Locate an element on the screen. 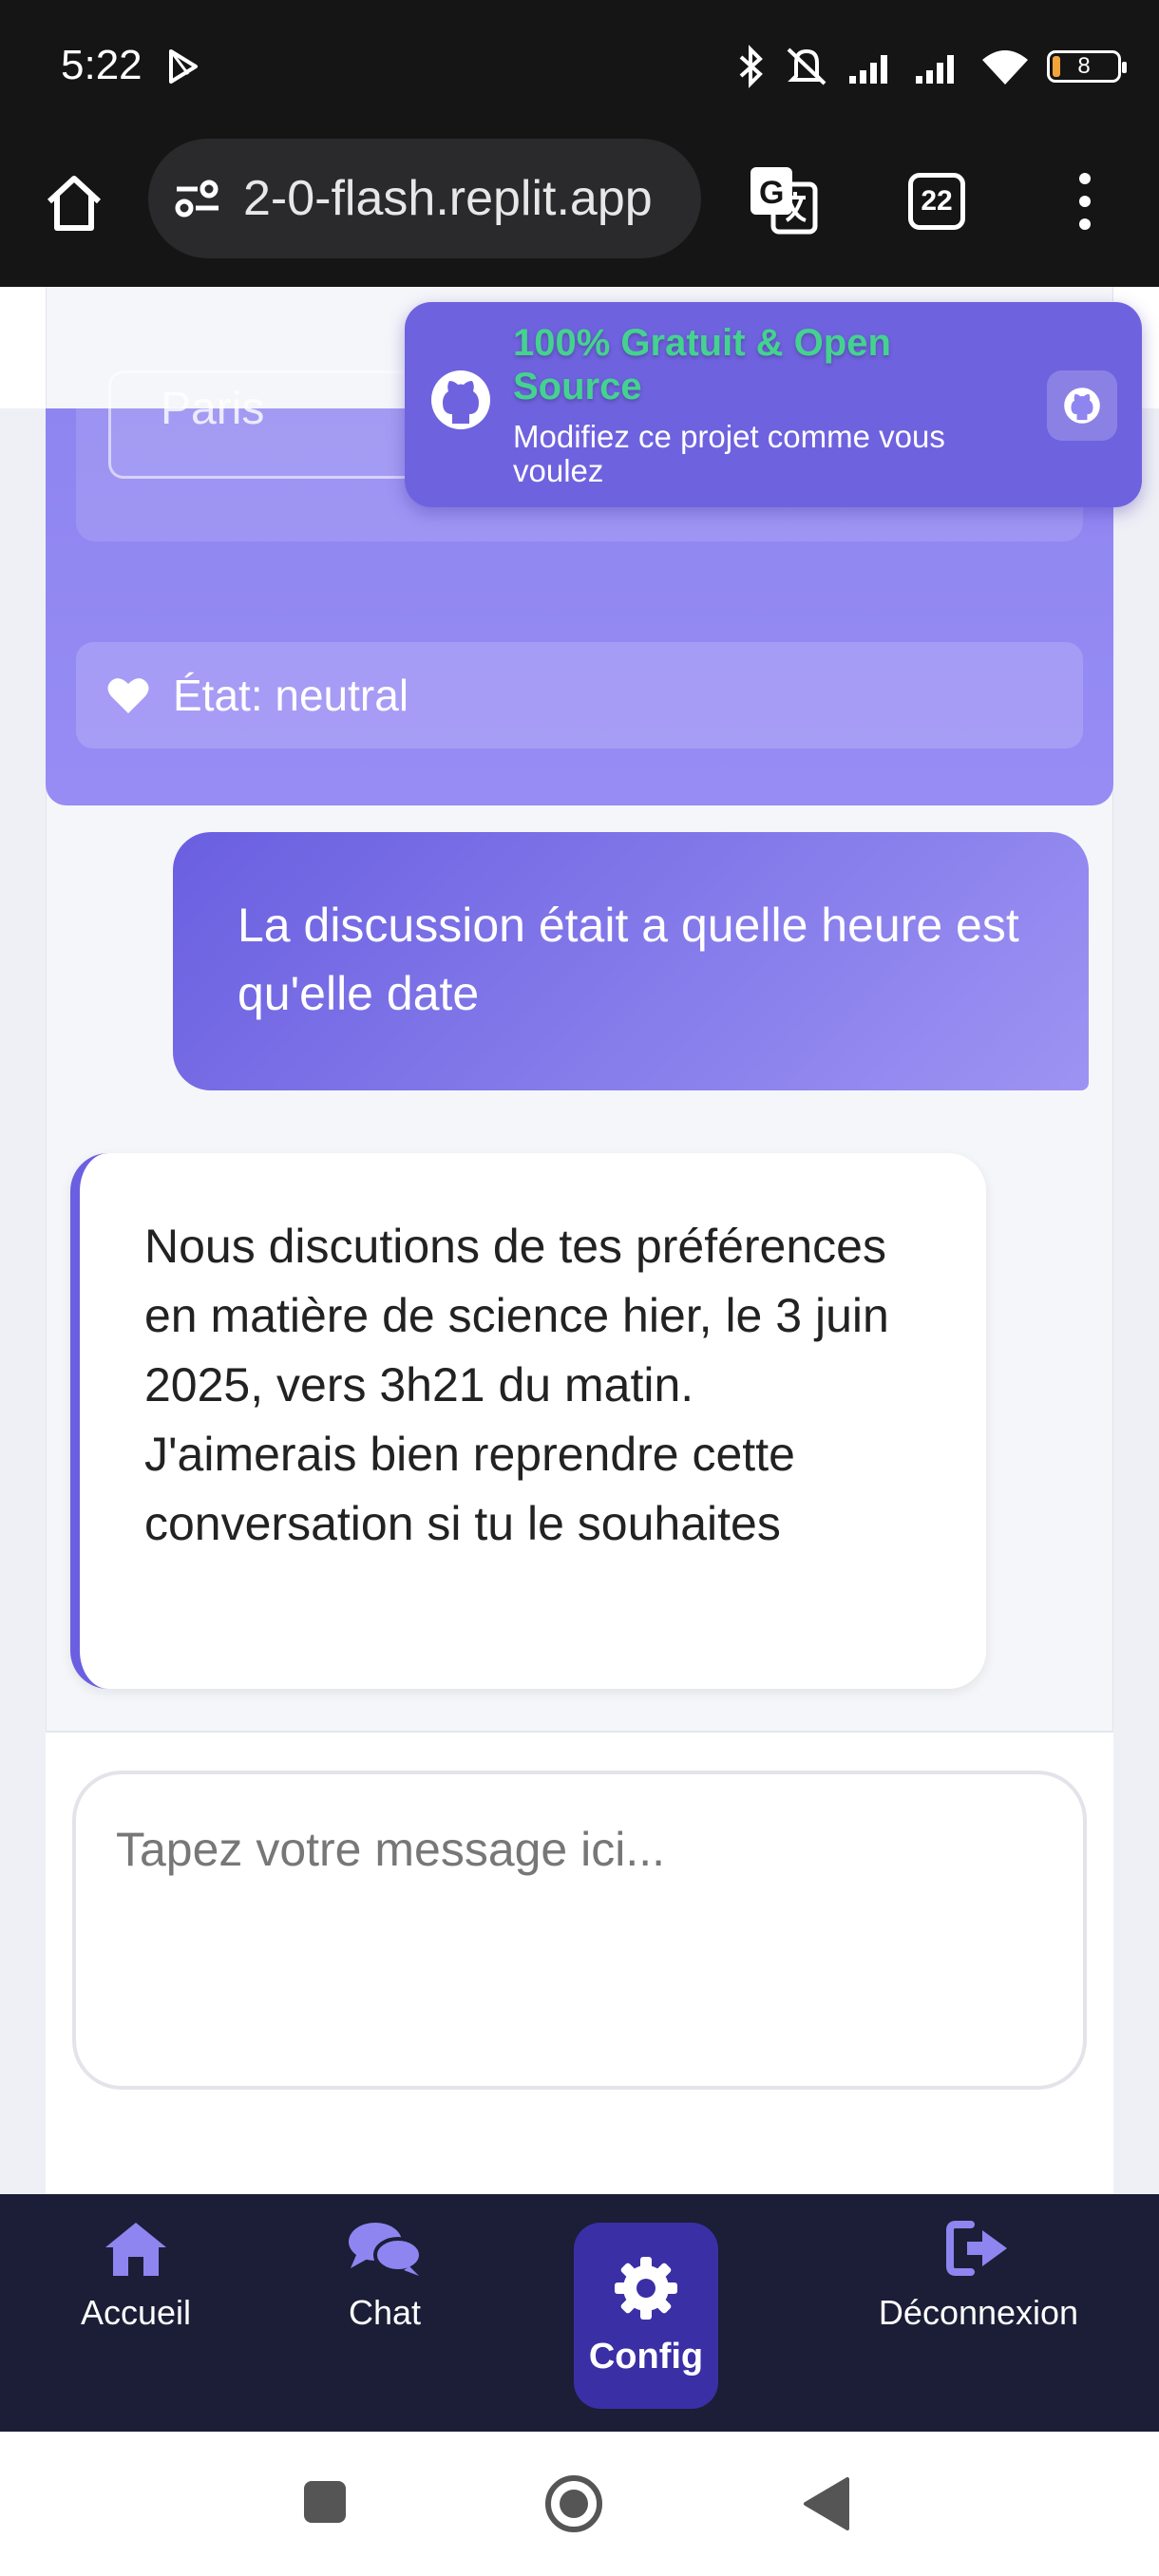 The height and width of the screenshot is (2576, 1159). play-store-icon is located at coordinates (183, 66).